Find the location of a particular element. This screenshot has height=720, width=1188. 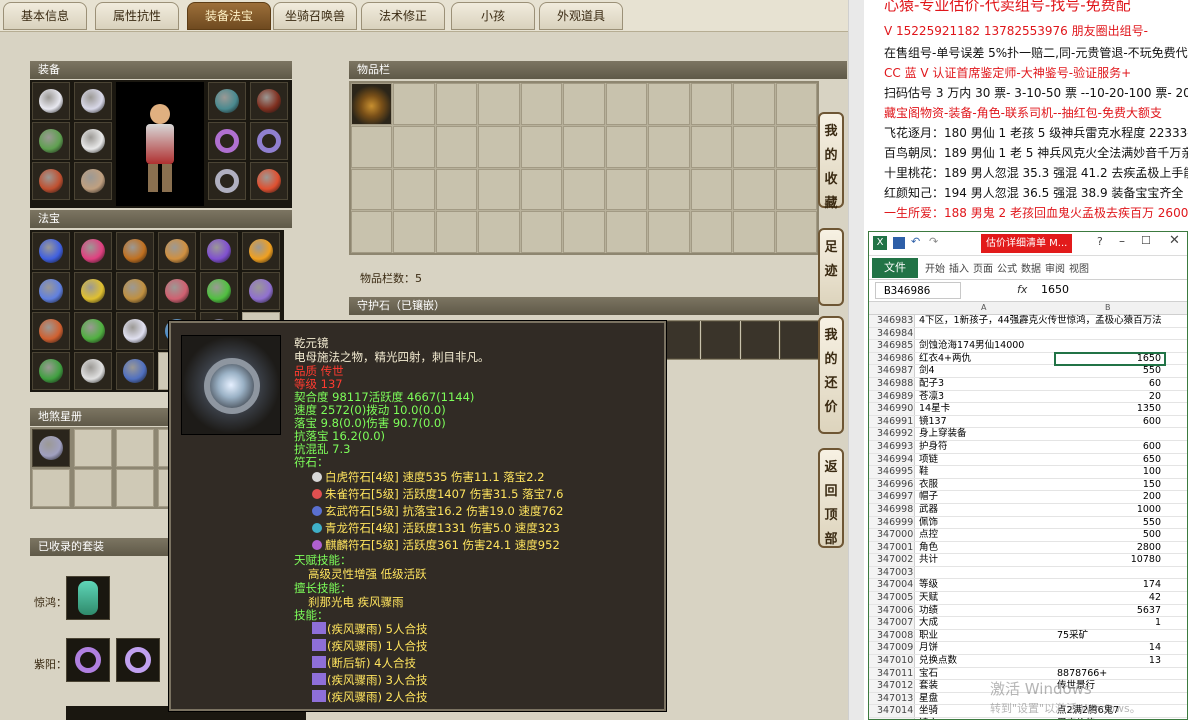

row-number: 347007 is located at coordinates (892, 623).